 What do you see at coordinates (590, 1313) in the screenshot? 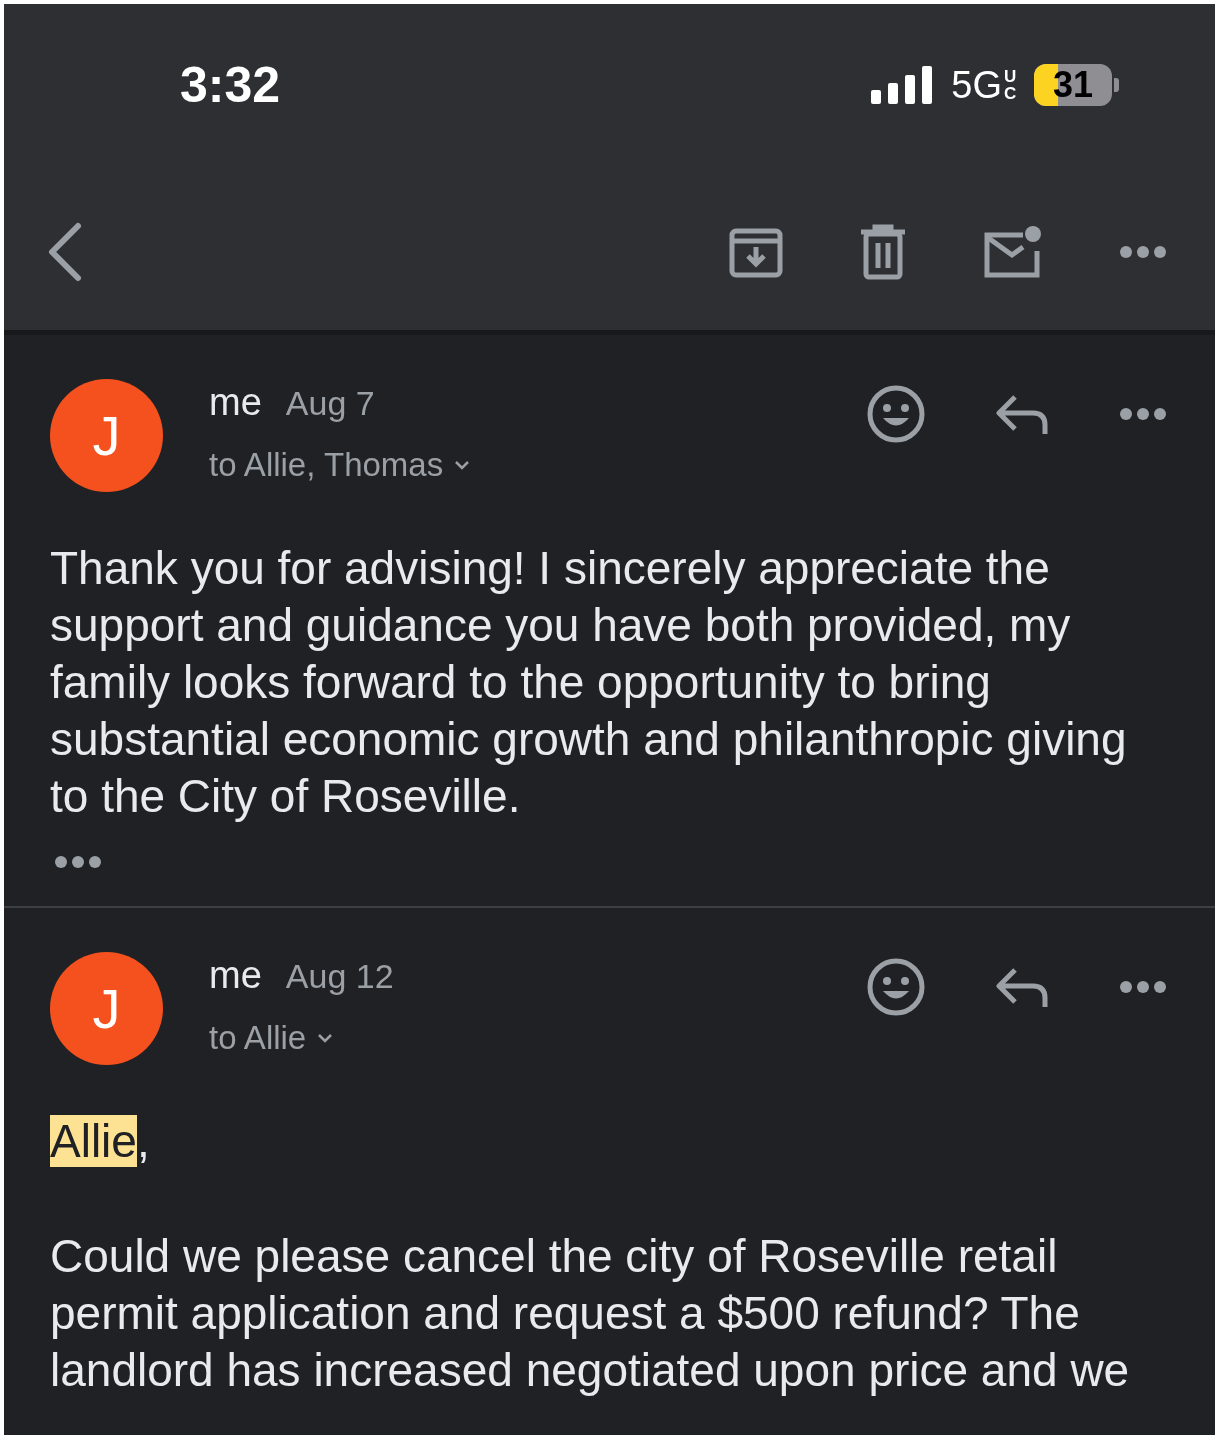
I see `message-text: Could we please cancel the city of Roseville retail permit application and request a $500 refund? The landlord has increased negotiated upon price and we` at bounding box center [590, 1313].